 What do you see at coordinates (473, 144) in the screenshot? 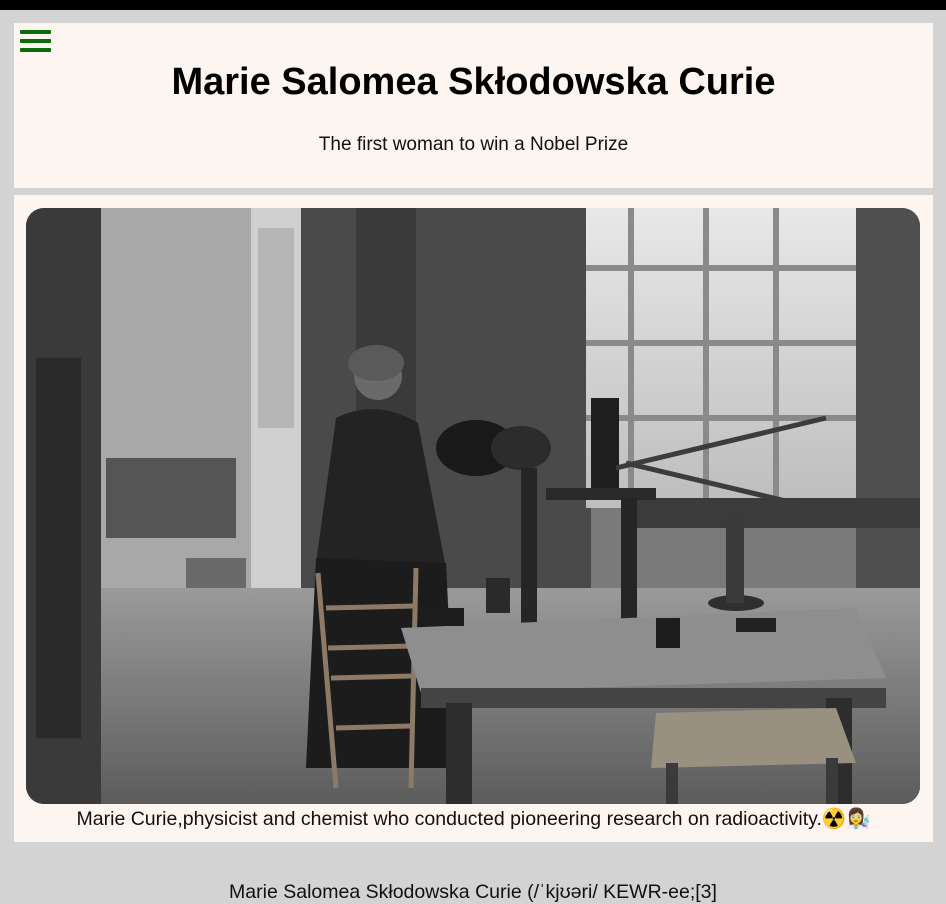
I see `page-subtitle: The first woman to win a Nobel Prize` at bounding box center [473, 144].